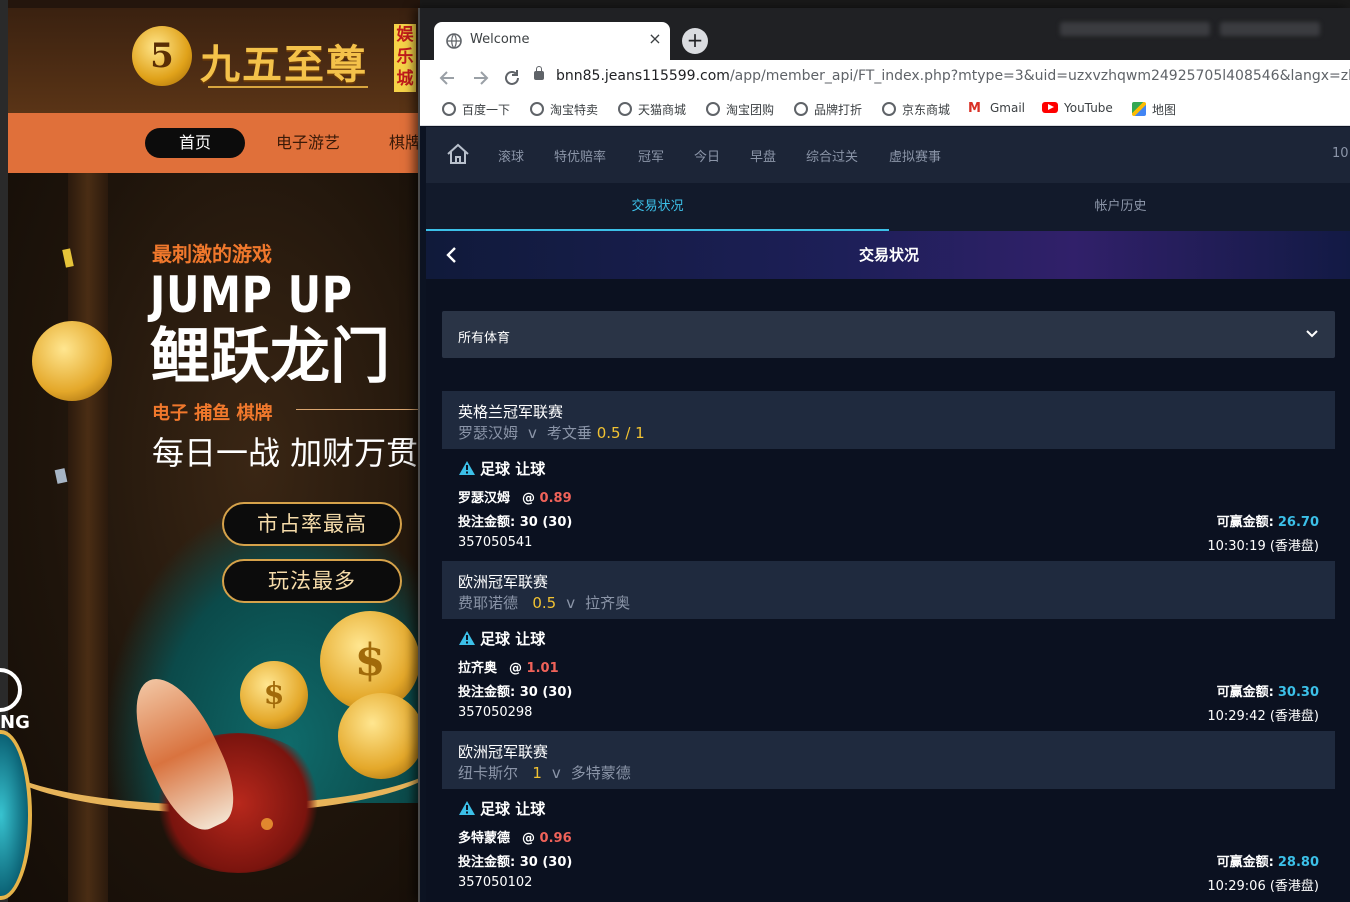 This screenshot has width=1350, height=902. I want to click on matchup: 罗瑟汉姆 v 考文垂 0.5 / 1, so click(551, 433).